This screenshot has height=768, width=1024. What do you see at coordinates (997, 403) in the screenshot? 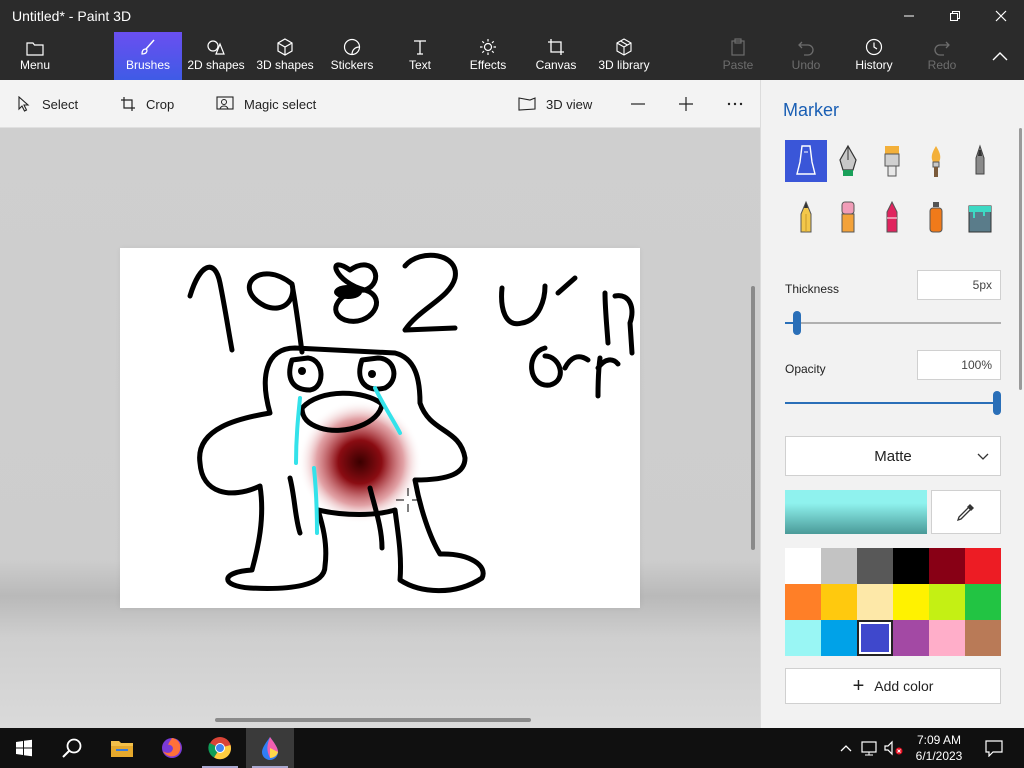
I see `opacity-slider-thumb` at bounding box center [997, 403].